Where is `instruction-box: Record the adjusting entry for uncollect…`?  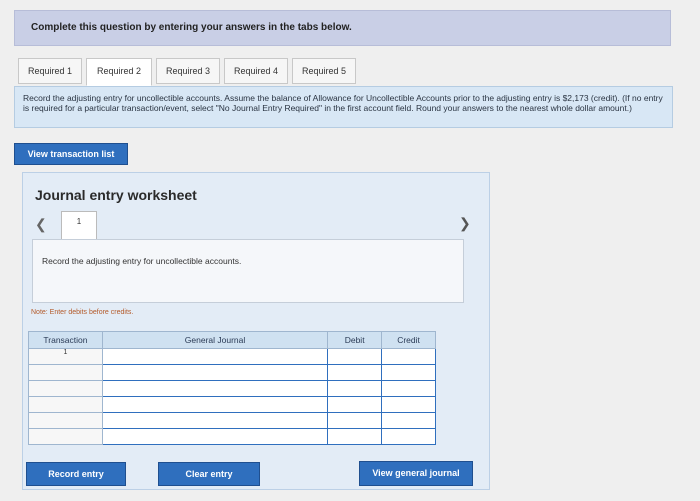 instruction-box: Record the adjusting entry for uncollect… is located at coordinates (343, 107).